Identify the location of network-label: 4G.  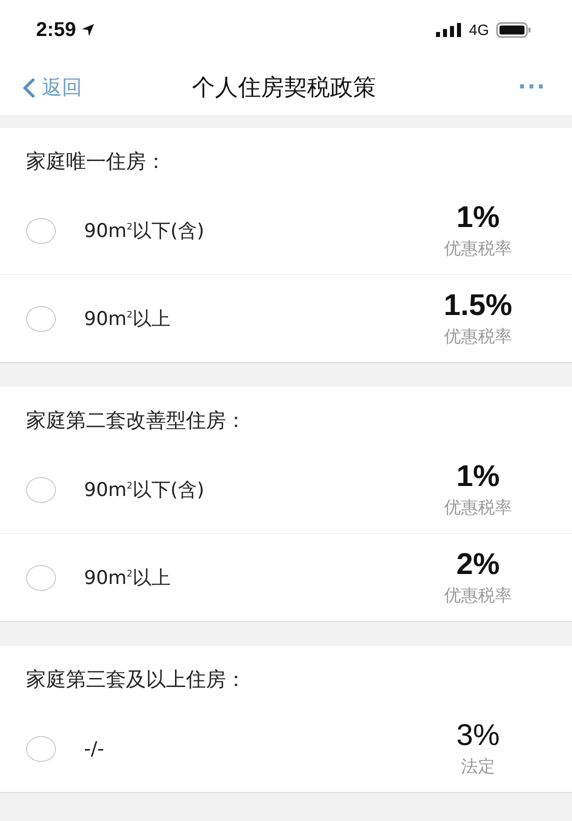
(478, 30).